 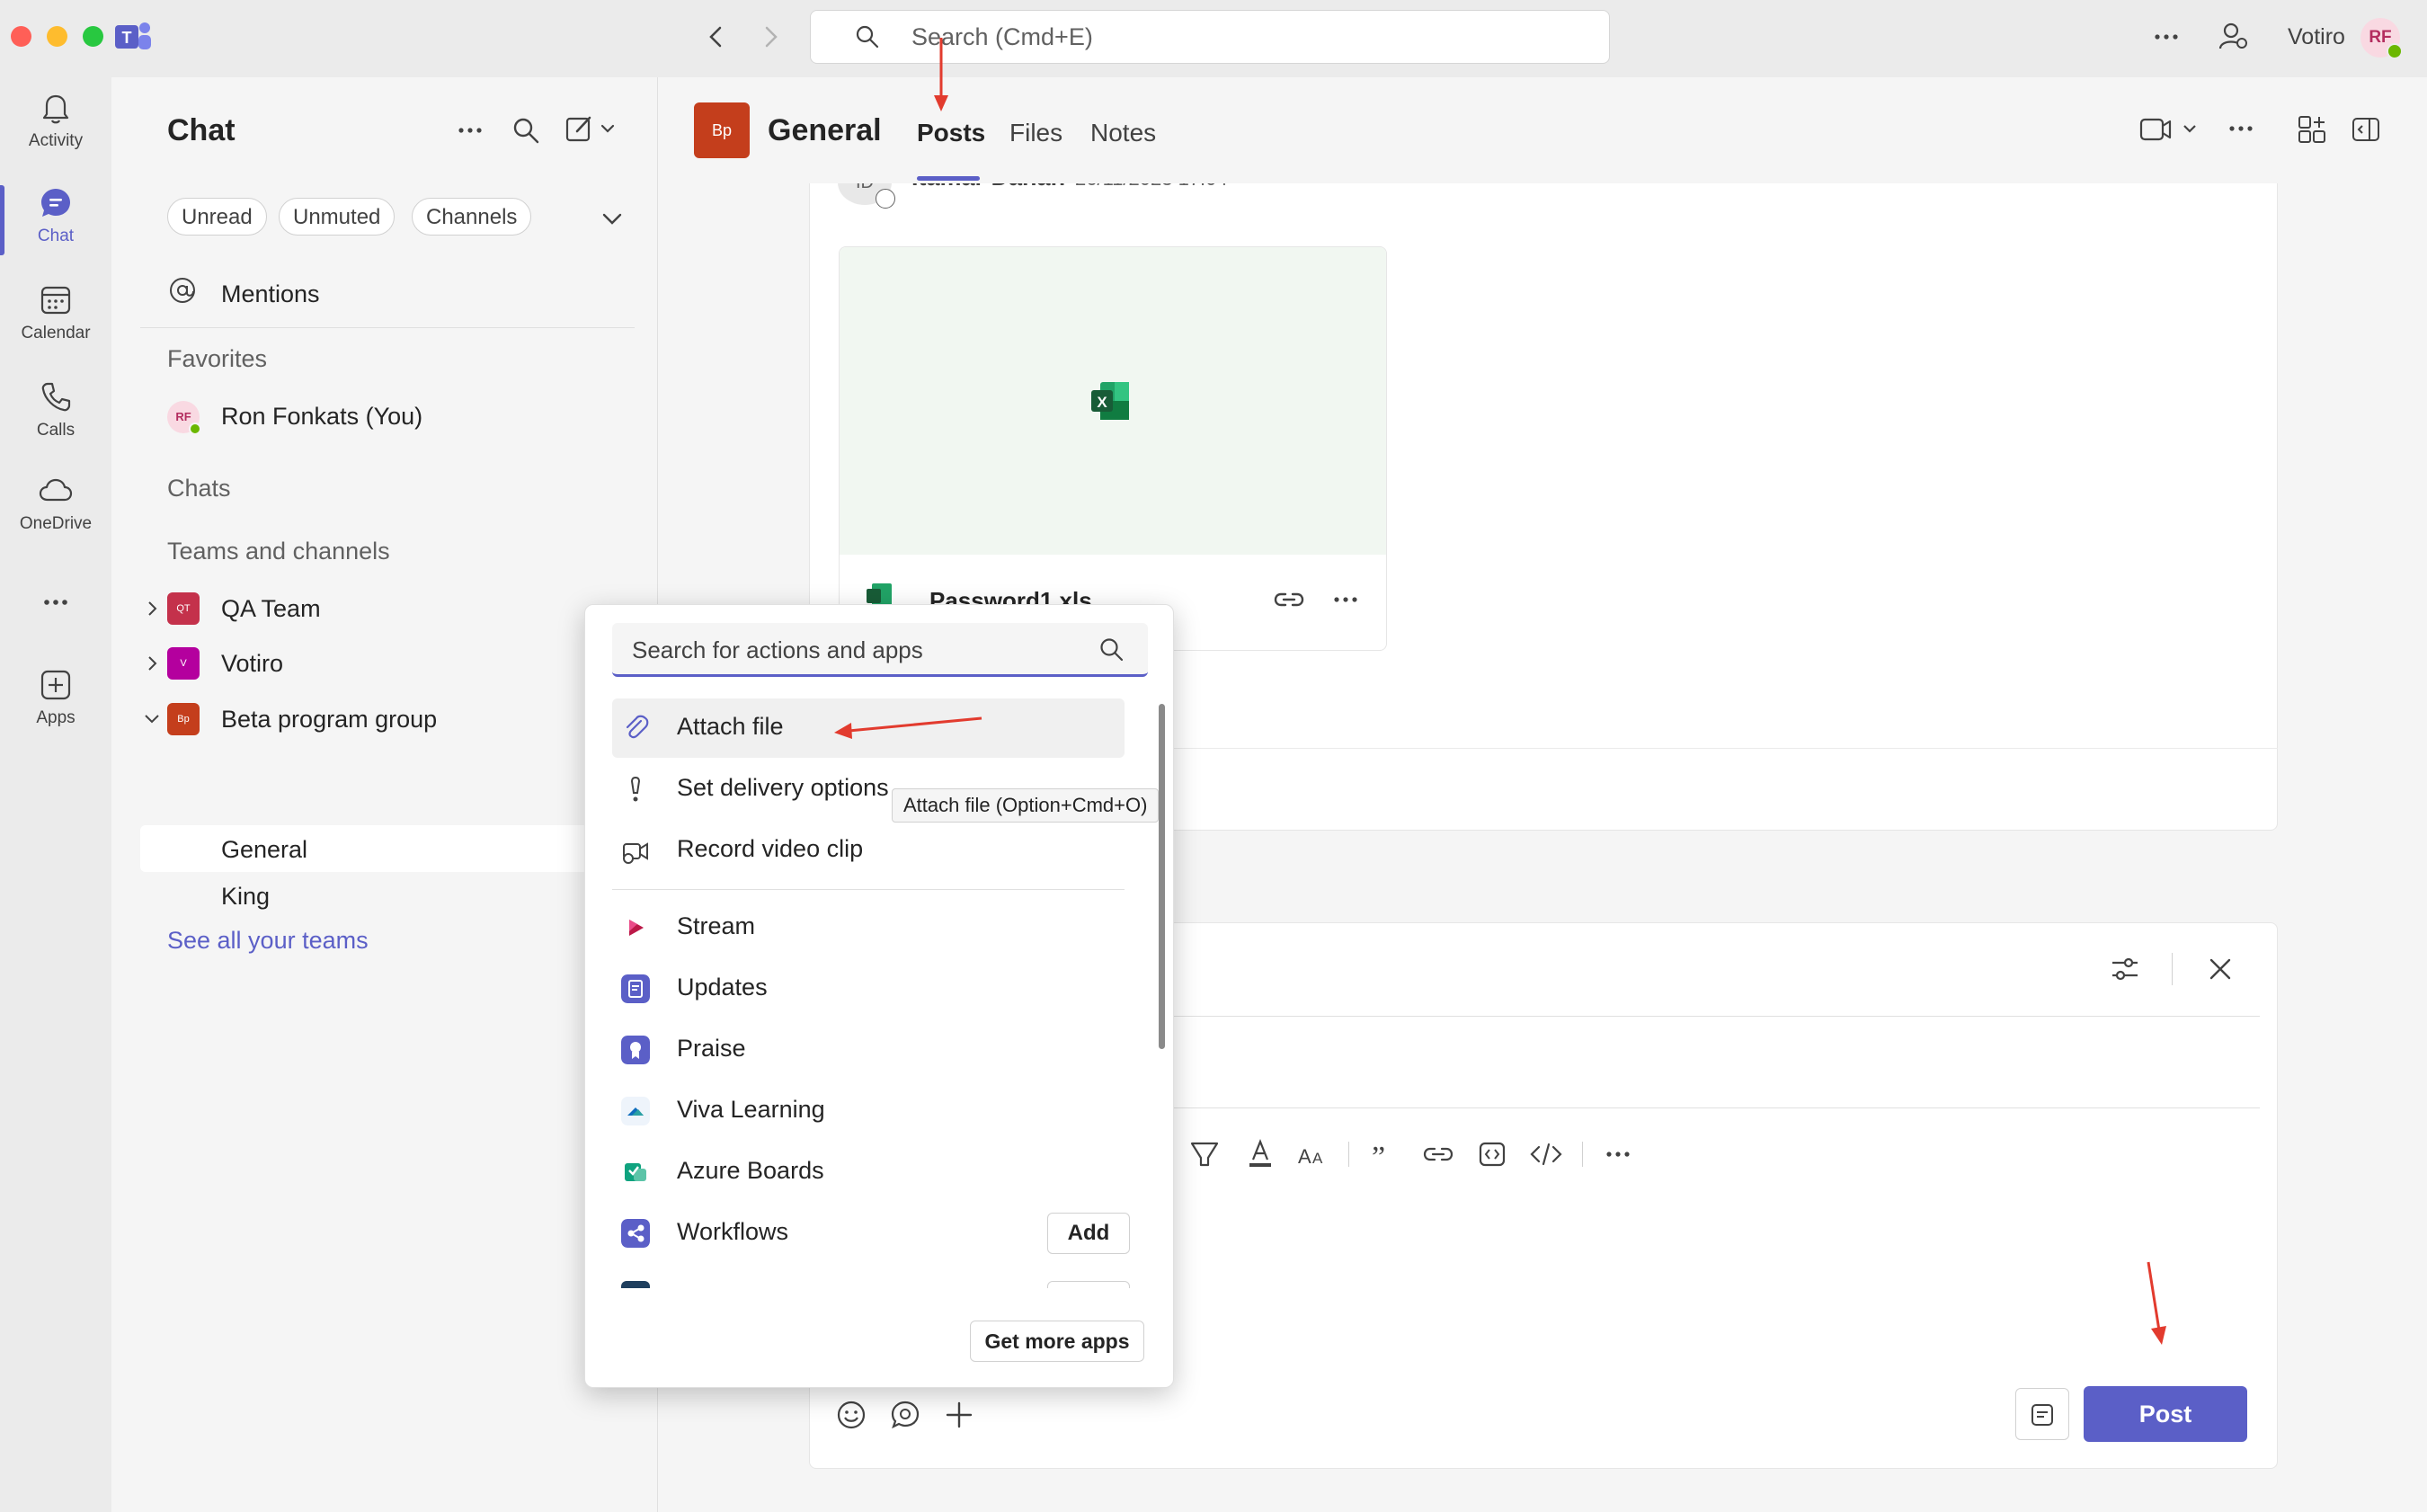 I want to click on schedule-message-button, so click(x=2042, y=1414).